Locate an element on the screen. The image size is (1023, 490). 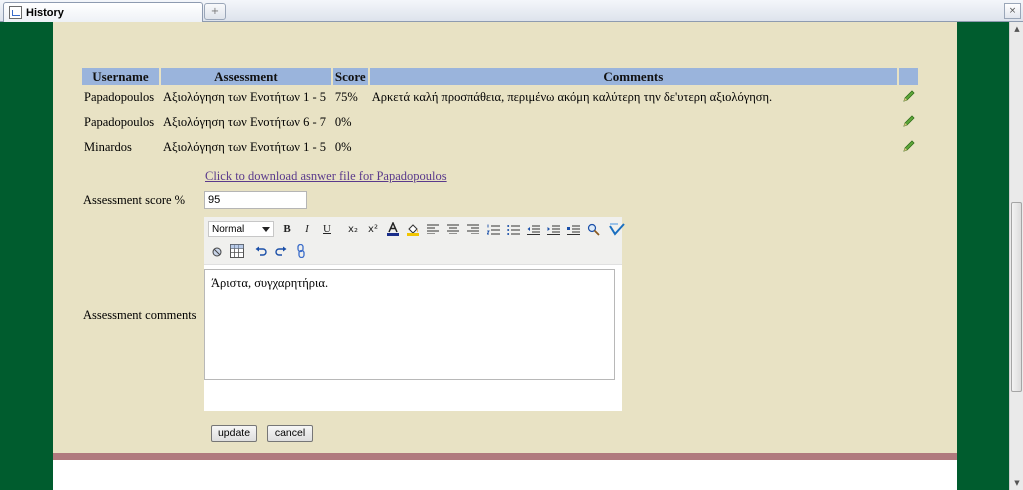
spellcheck-button is located at coordinates (617, 229).